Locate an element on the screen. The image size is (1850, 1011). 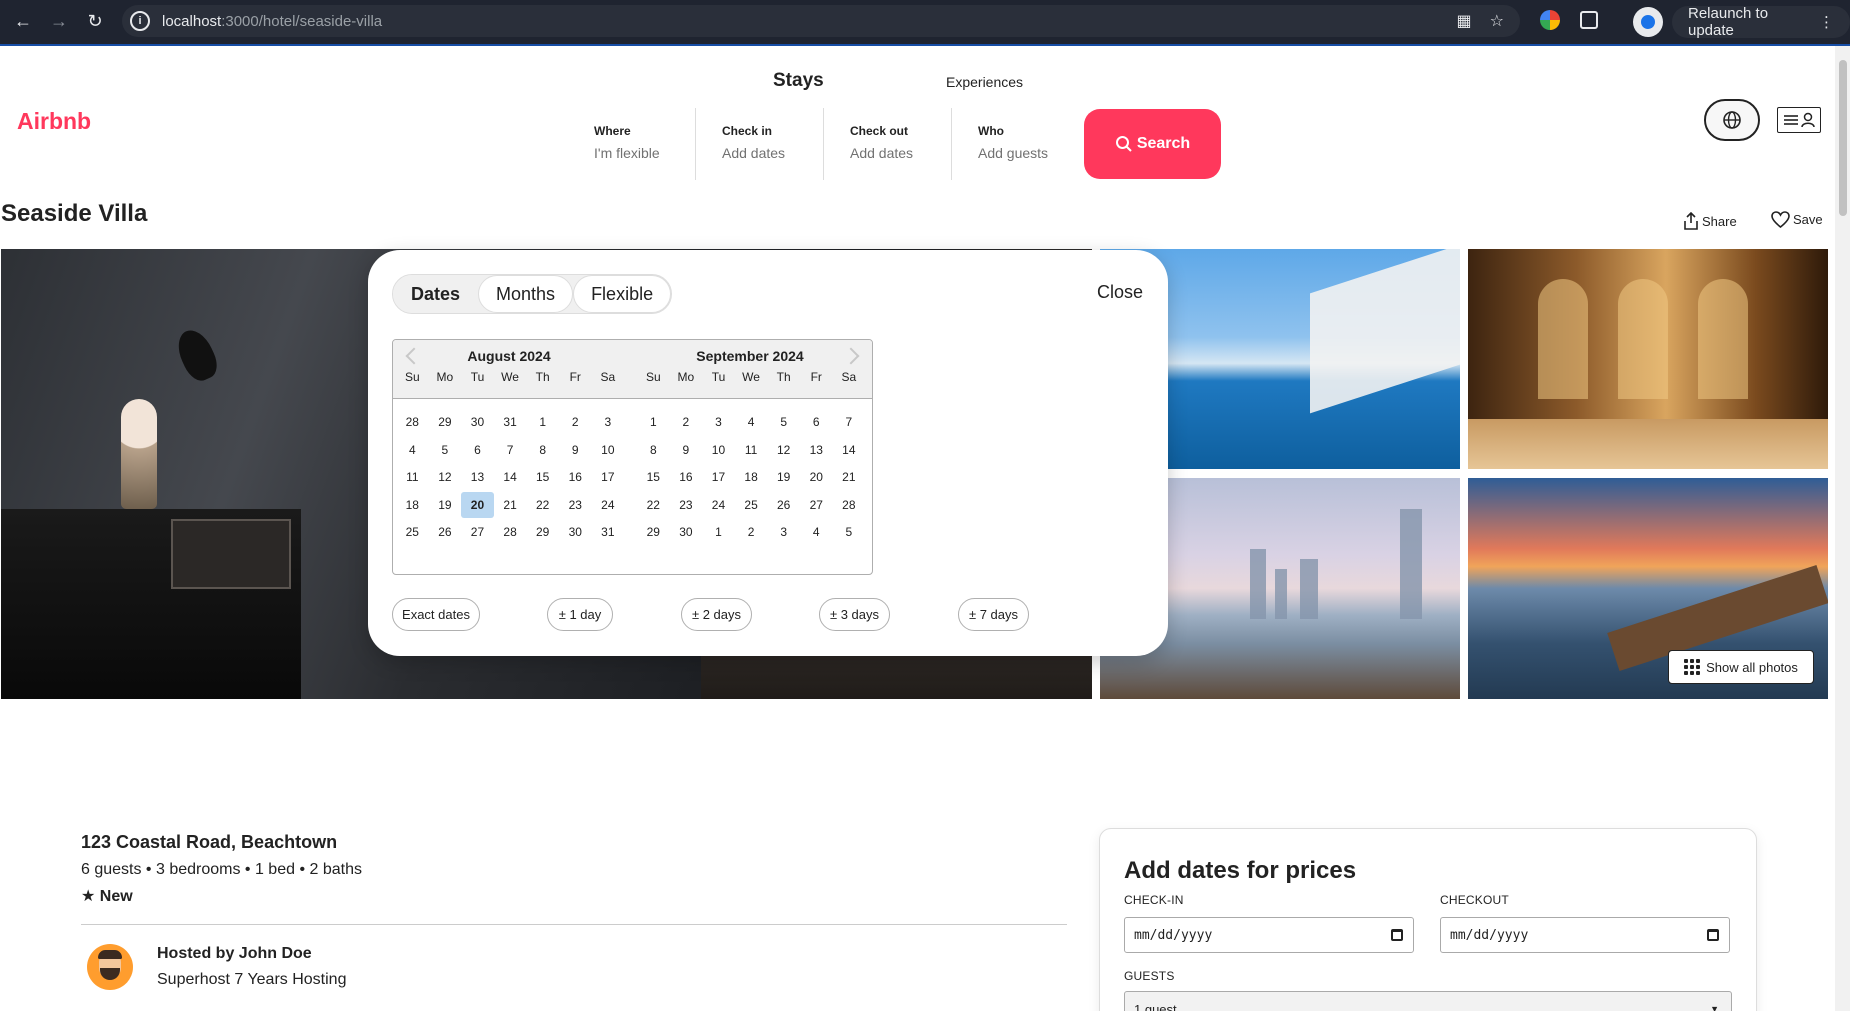
logo: Airbnb is located at coordinates (54, 121).